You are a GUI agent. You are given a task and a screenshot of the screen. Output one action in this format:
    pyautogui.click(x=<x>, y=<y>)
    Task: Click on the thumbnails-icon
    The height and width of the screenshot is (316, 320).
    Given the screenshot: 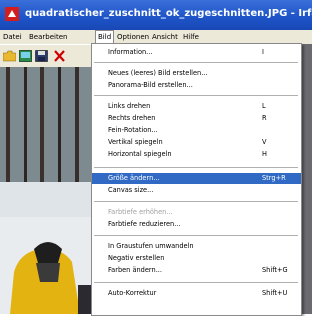 What is the action you would take?
    pyautogui.click(x=25, y=56)
    